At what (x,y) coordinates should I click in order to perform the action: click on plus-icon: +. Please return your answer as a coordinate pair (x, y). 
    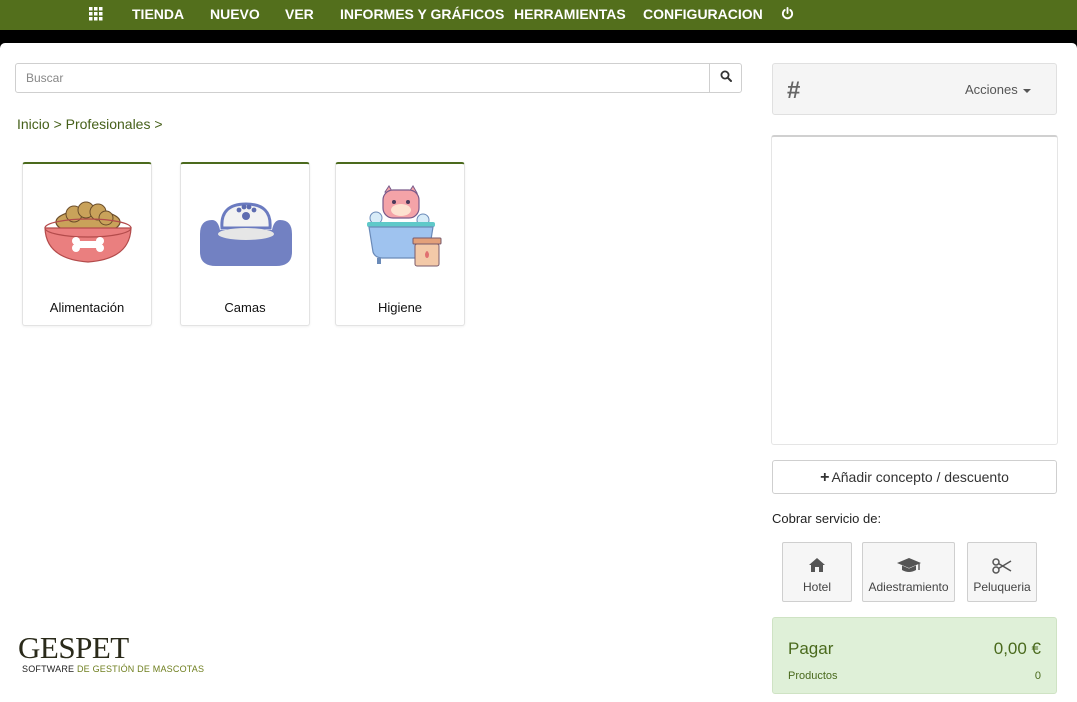
    Looking at the image, I should click on (825, 477).